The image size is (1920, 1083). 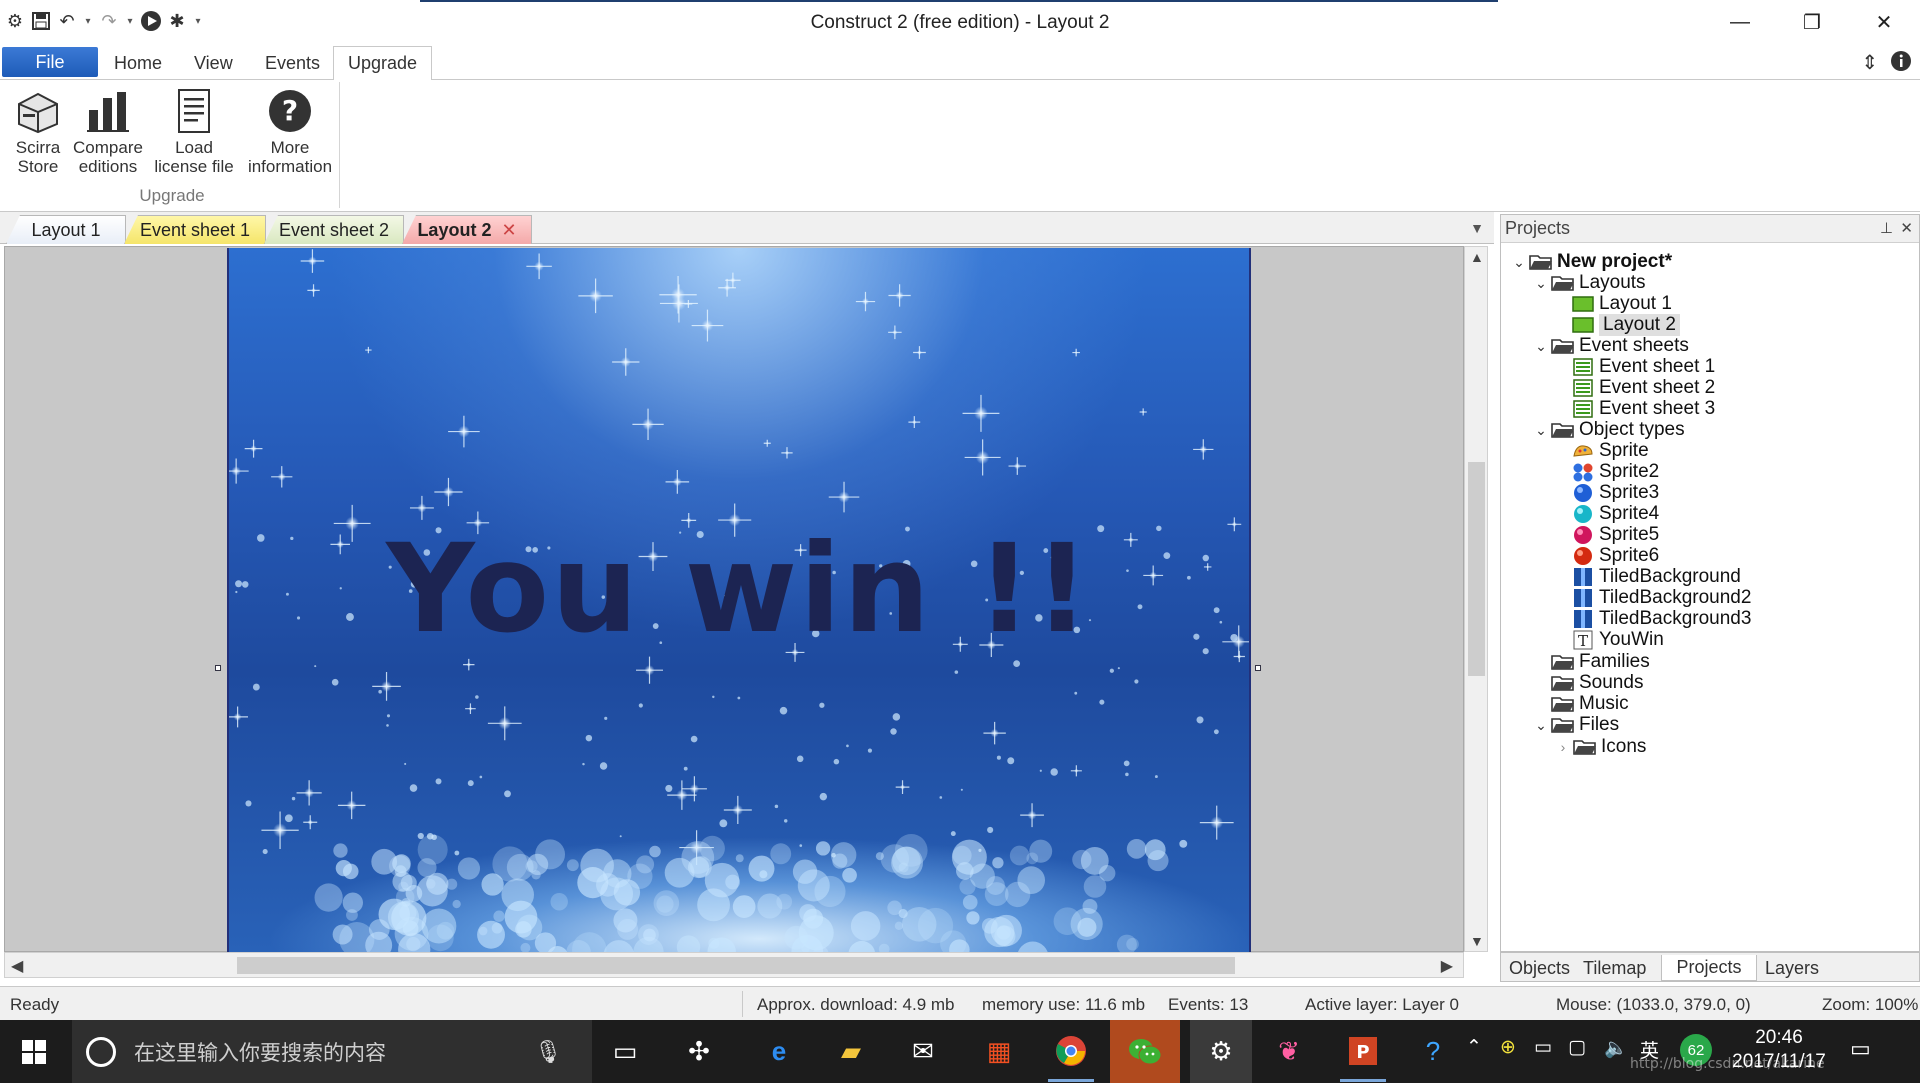 What do you see at coordinates (1145, 1051) in the screenshot?
I see `wechat-icon` at bounding box center [1145, 1051].